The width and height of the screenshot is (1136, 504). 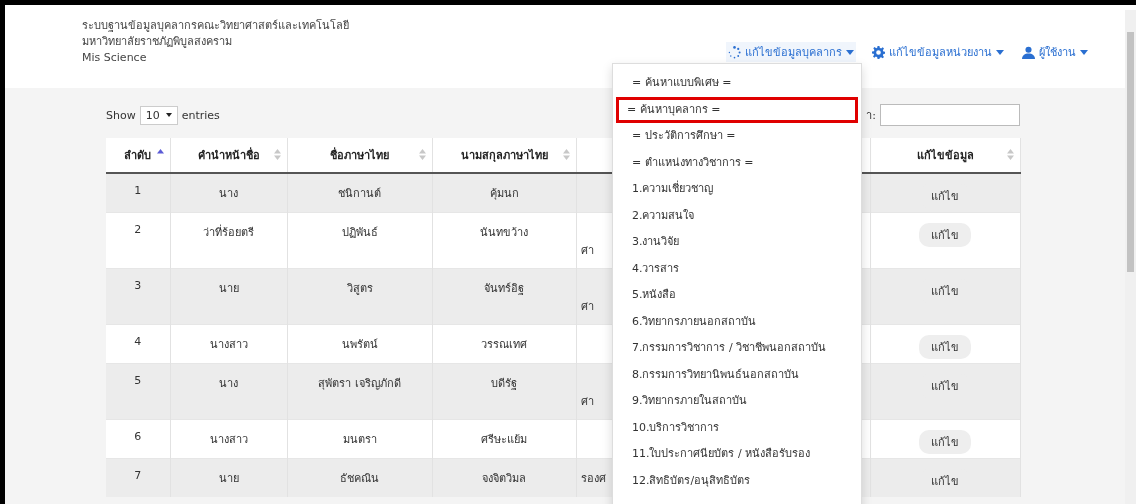 What do you see at coordinates (593, 478) in the screenshot?
I see `table-cell: รองศ` at bounding box center [593, 478].